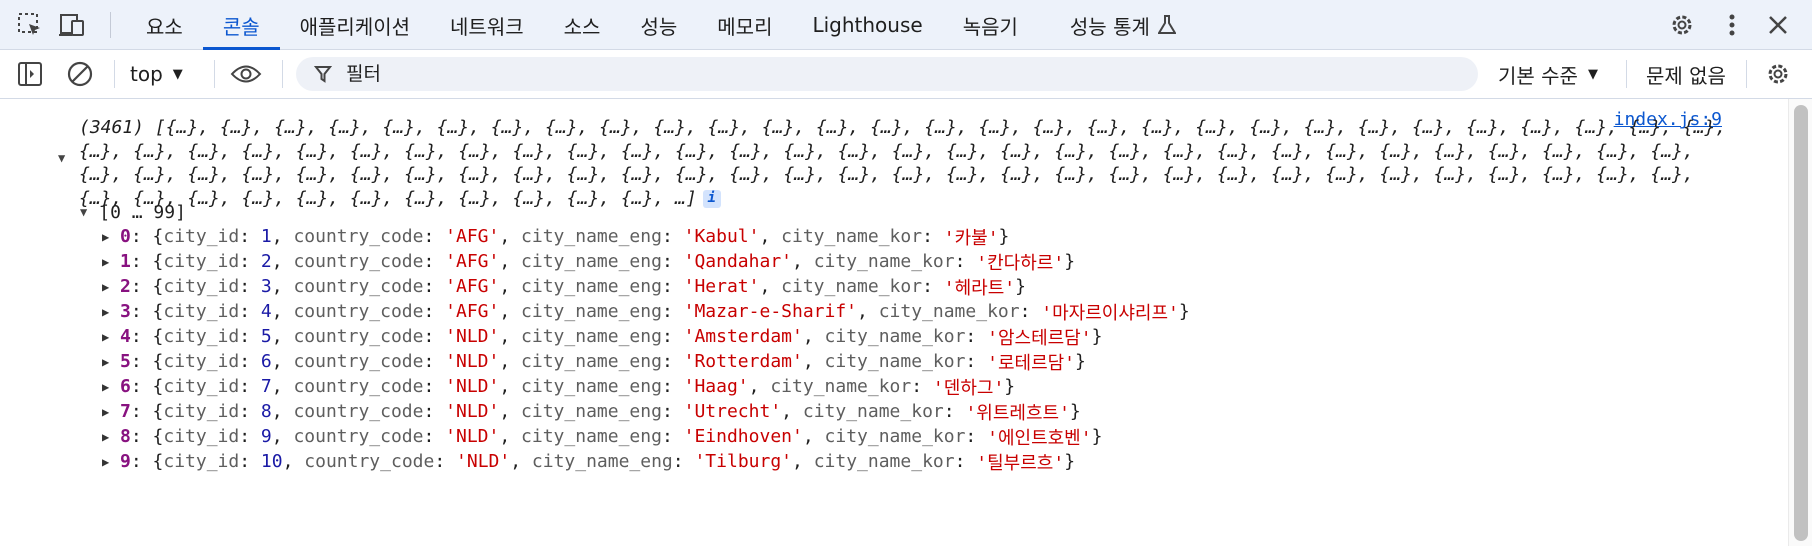 This screenshot has width=1812, height=546. Describe the element at coordinates (658, 25) in the screenshot. I see `tab-performance: 성능` at that location.